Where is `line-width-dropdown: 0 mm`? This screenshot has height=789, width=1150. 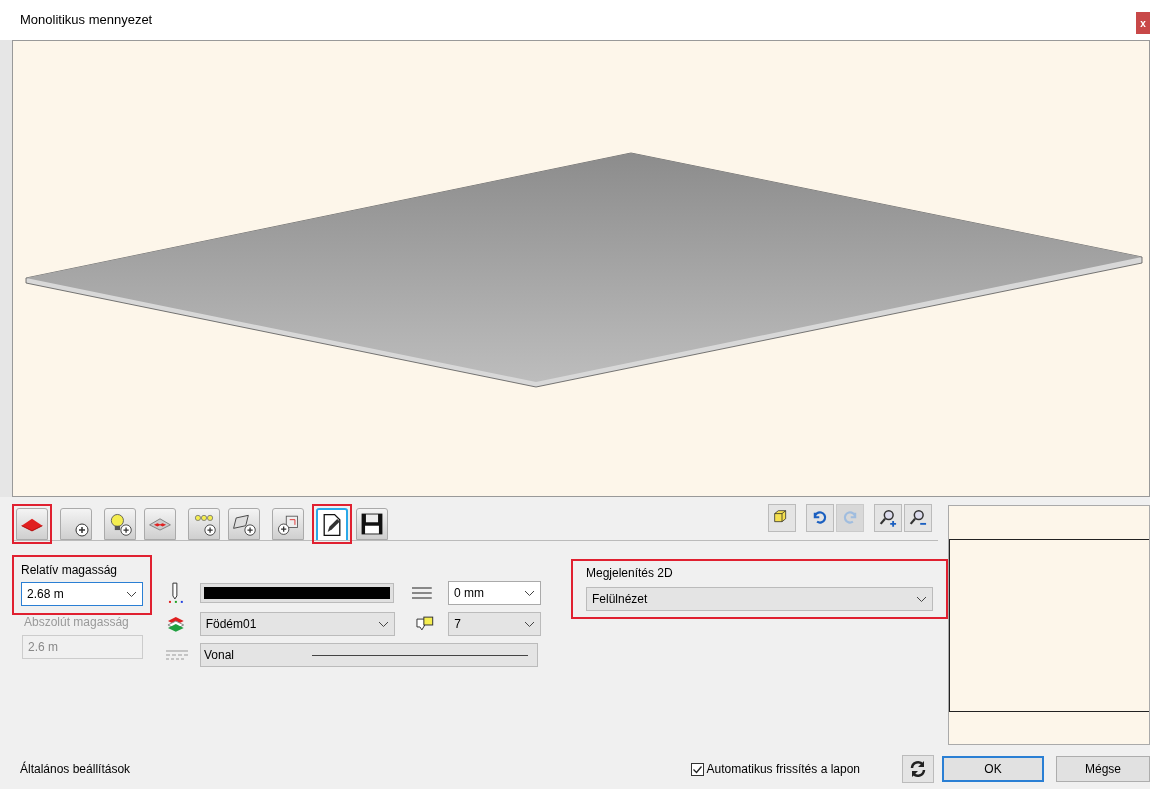 line-width-dropdown: 0 mm is located at coordinates (494, 593).